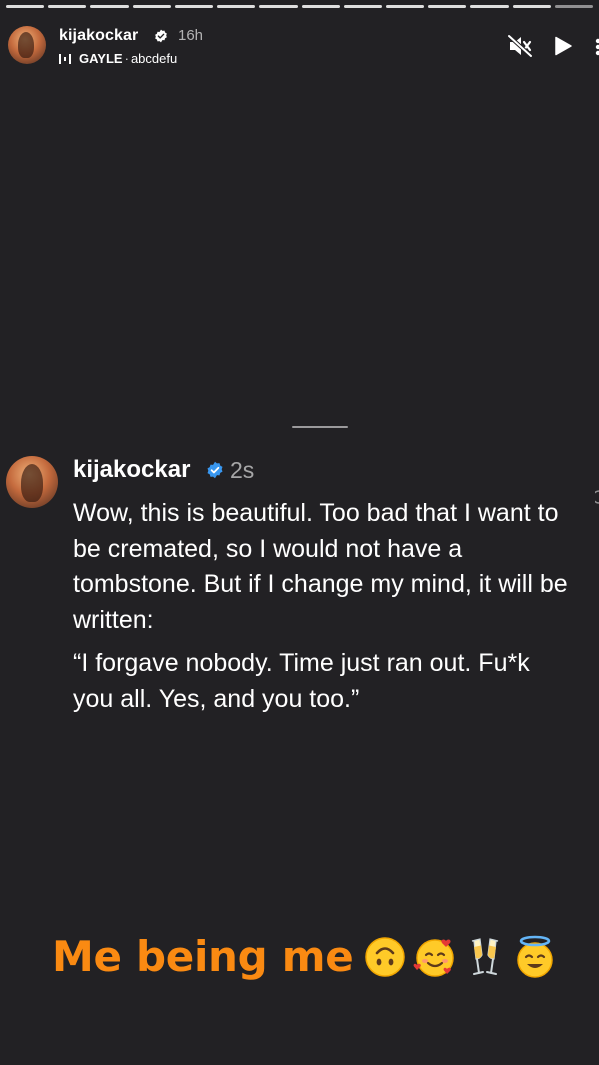  What do you see at coordinates (101, 58) in the screenshot?
I see `music-artist: GAYLE` at bounding box center [101, 58].